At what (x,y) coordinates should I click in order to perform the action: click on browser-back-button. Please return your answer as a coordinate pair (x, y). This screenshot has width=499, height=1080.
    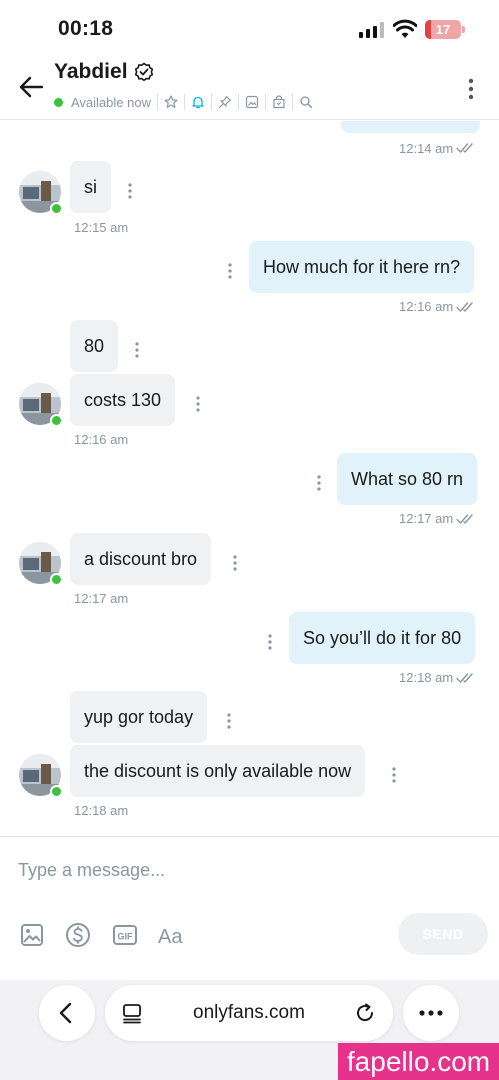
    Looking at the image, I should click on (67, 1013).